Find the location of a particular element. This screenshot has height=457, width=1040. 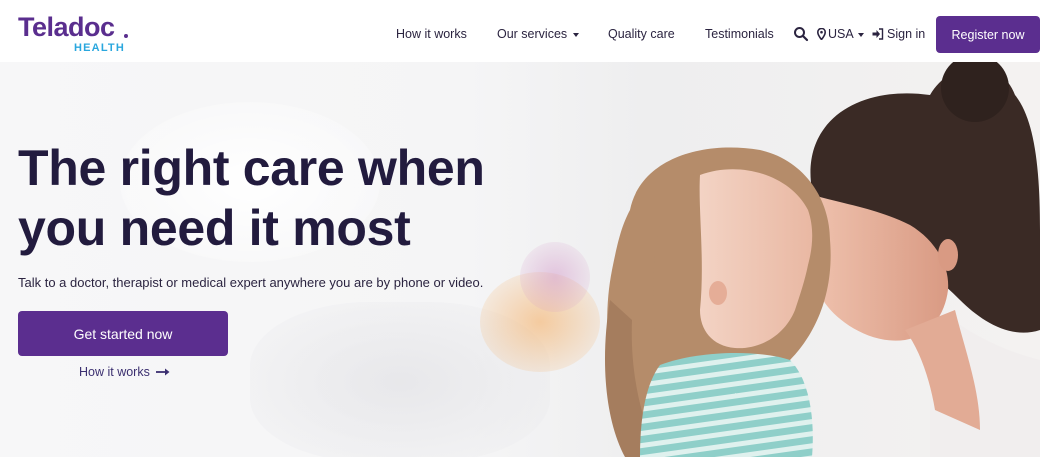

logo-subtitle: HEALTH is located at coordinates (99, 48).